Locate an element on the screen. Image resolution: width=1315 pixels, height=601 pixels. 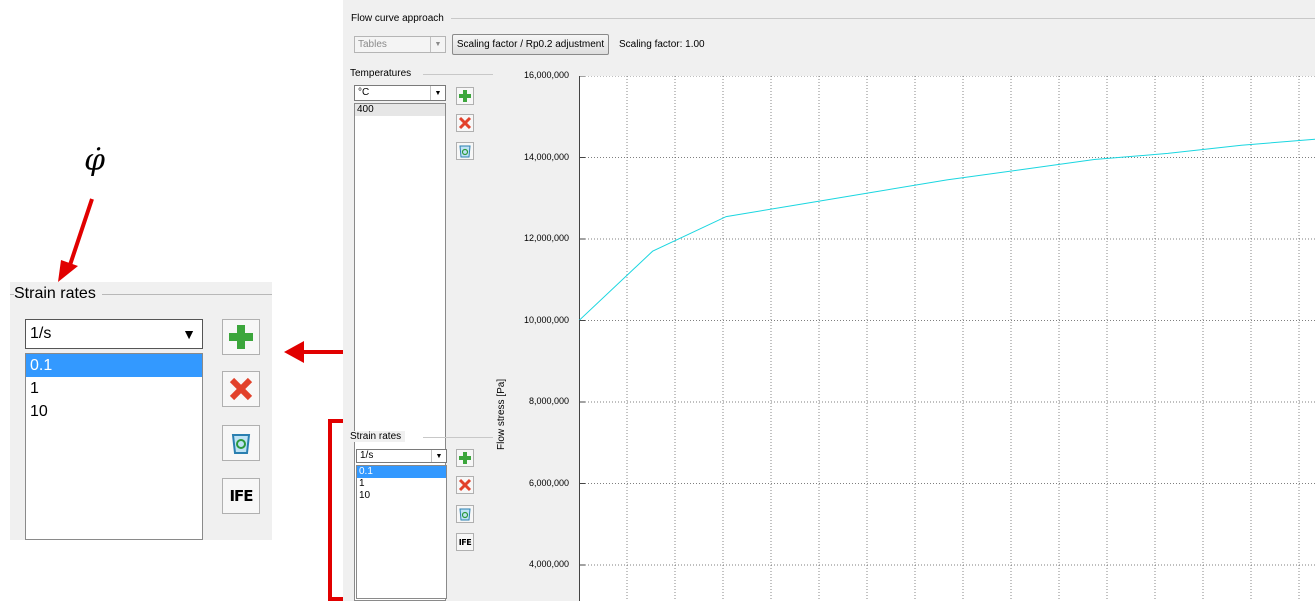
ife-logo-icon: IFE is located at coordinates (465, 542).